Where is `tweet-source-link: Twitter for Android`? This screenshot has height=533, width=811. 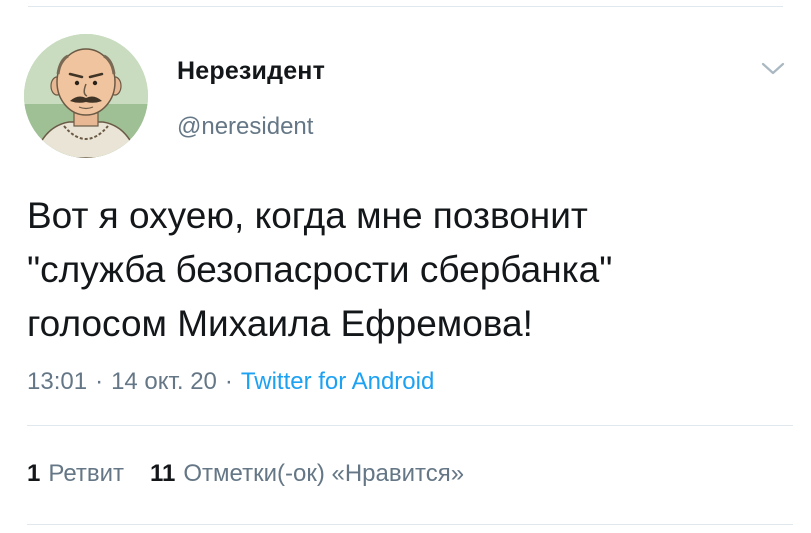 tweet-source-link: Twitter for Android is located at coordinates (337, 381).